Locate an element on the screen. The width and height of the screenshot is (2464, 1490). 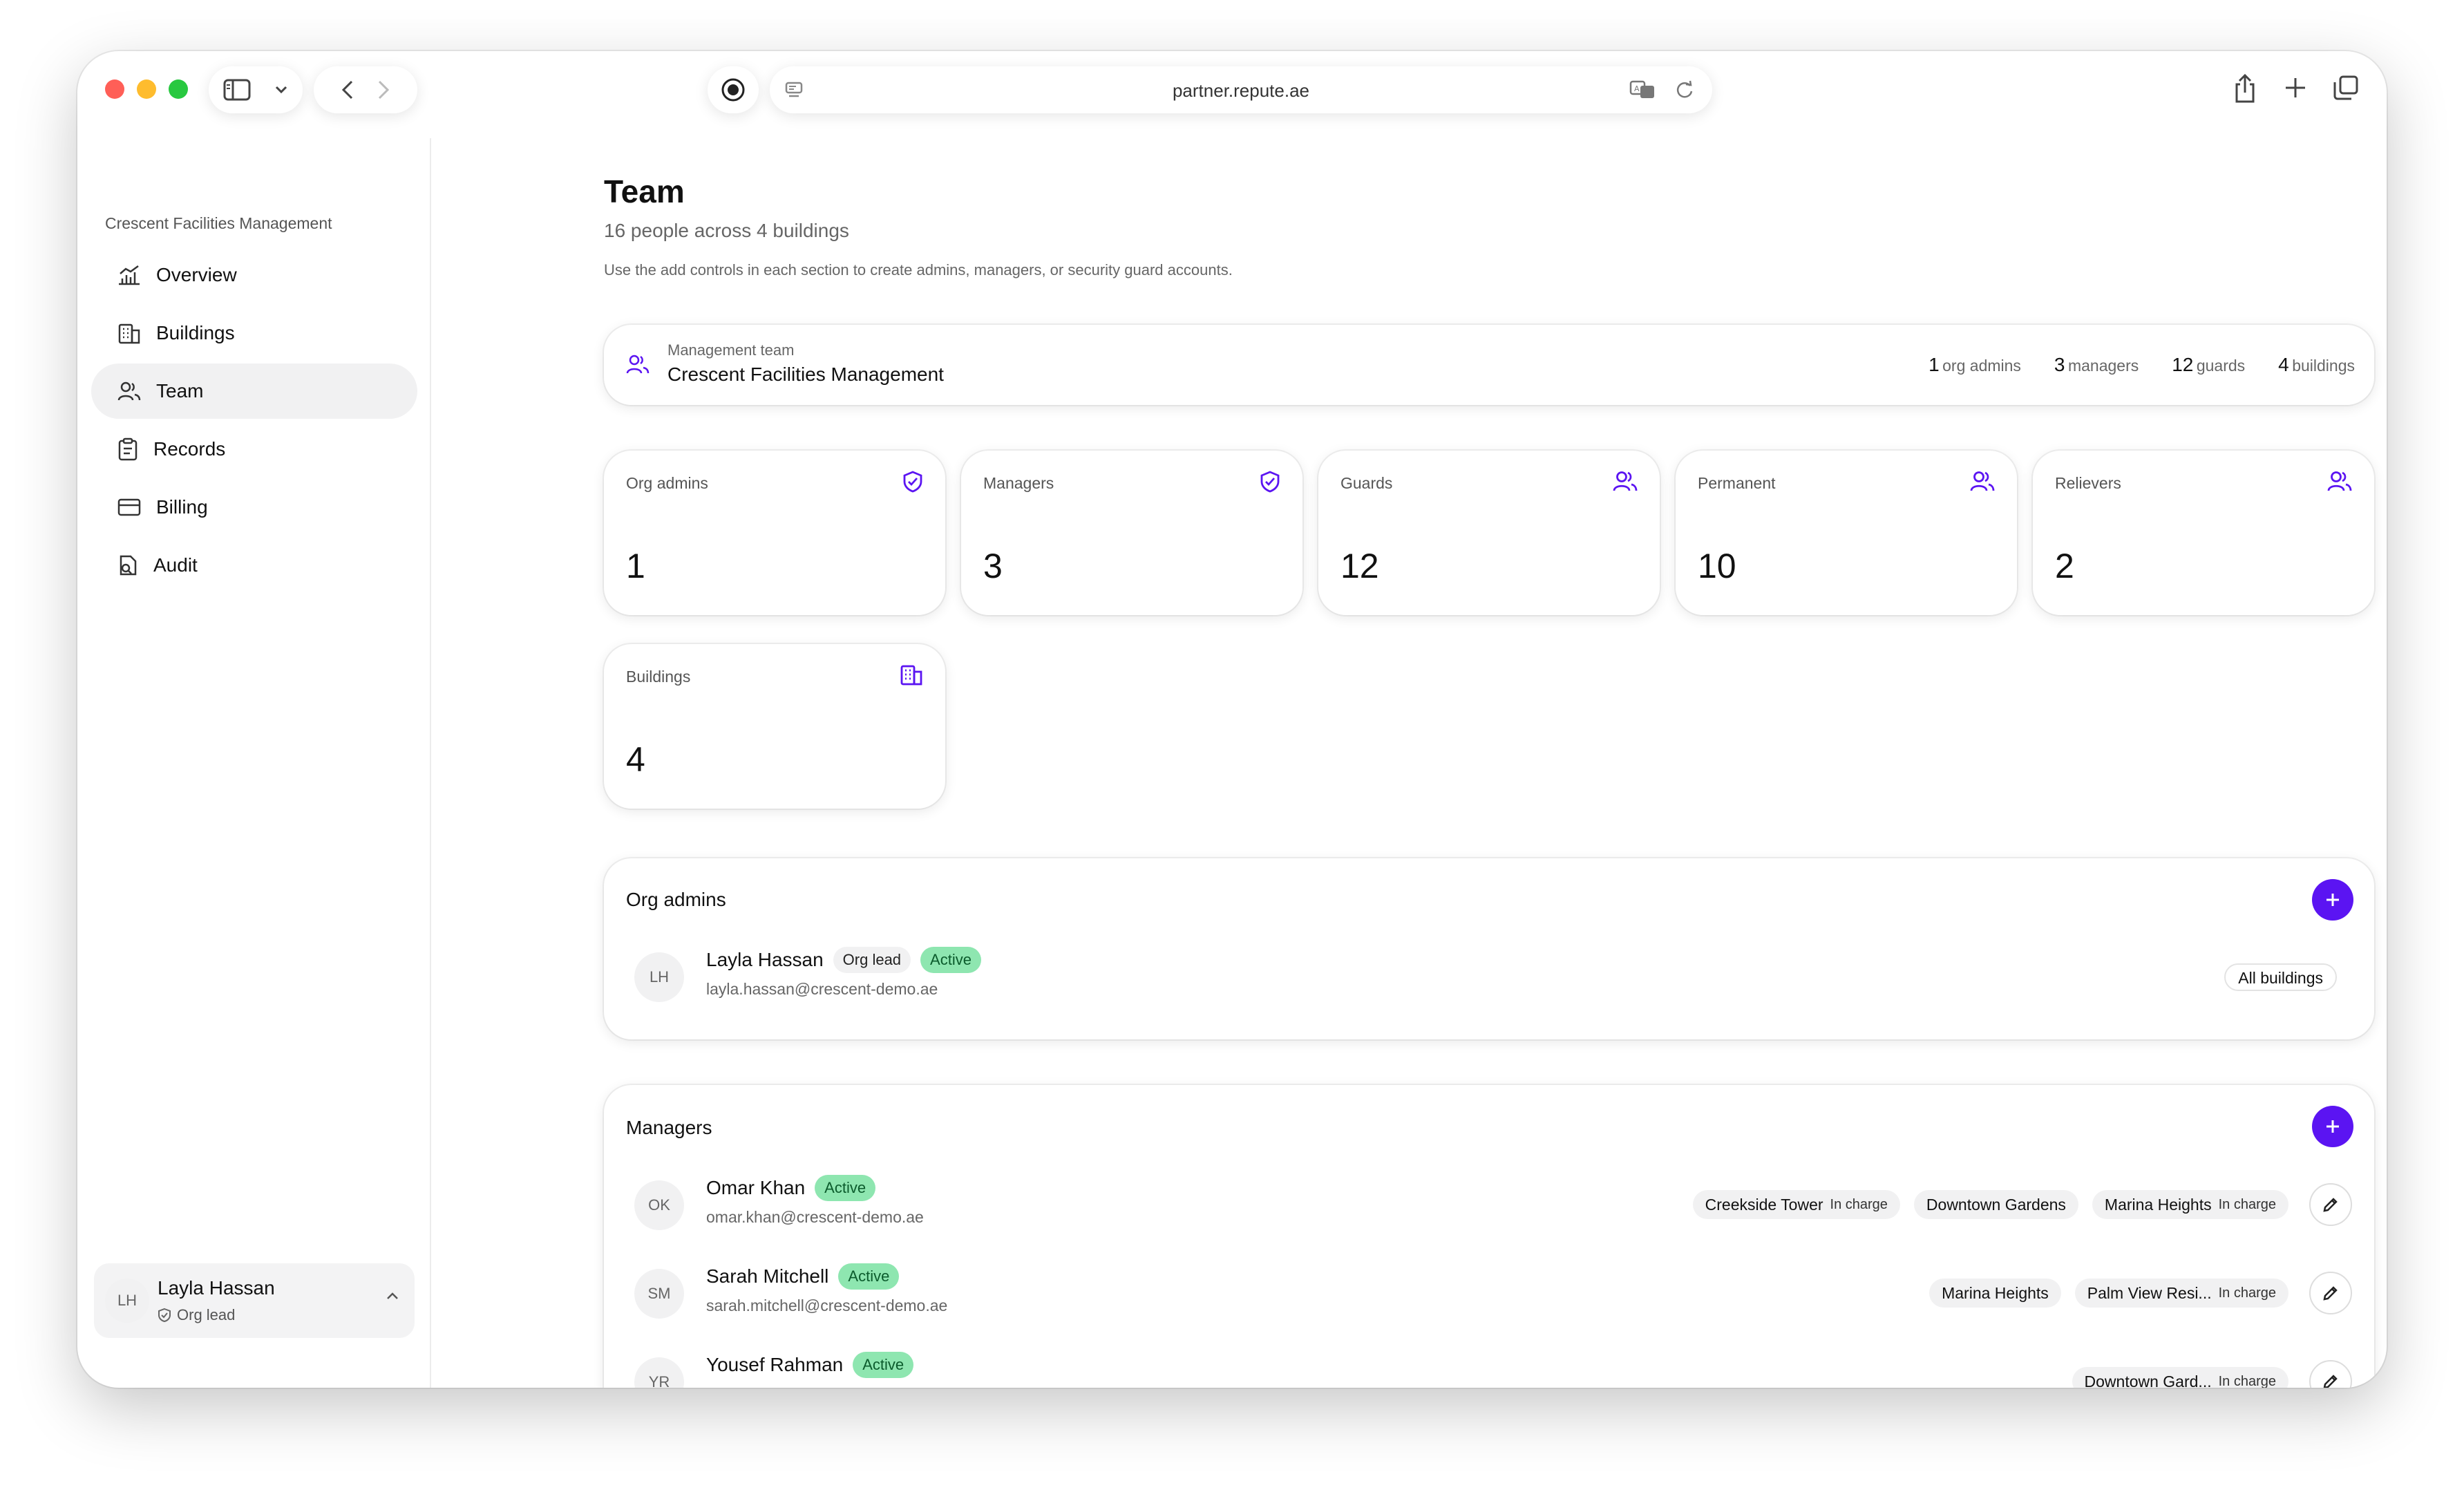
management-team-label: Management team is located at coordinates (731, 350).